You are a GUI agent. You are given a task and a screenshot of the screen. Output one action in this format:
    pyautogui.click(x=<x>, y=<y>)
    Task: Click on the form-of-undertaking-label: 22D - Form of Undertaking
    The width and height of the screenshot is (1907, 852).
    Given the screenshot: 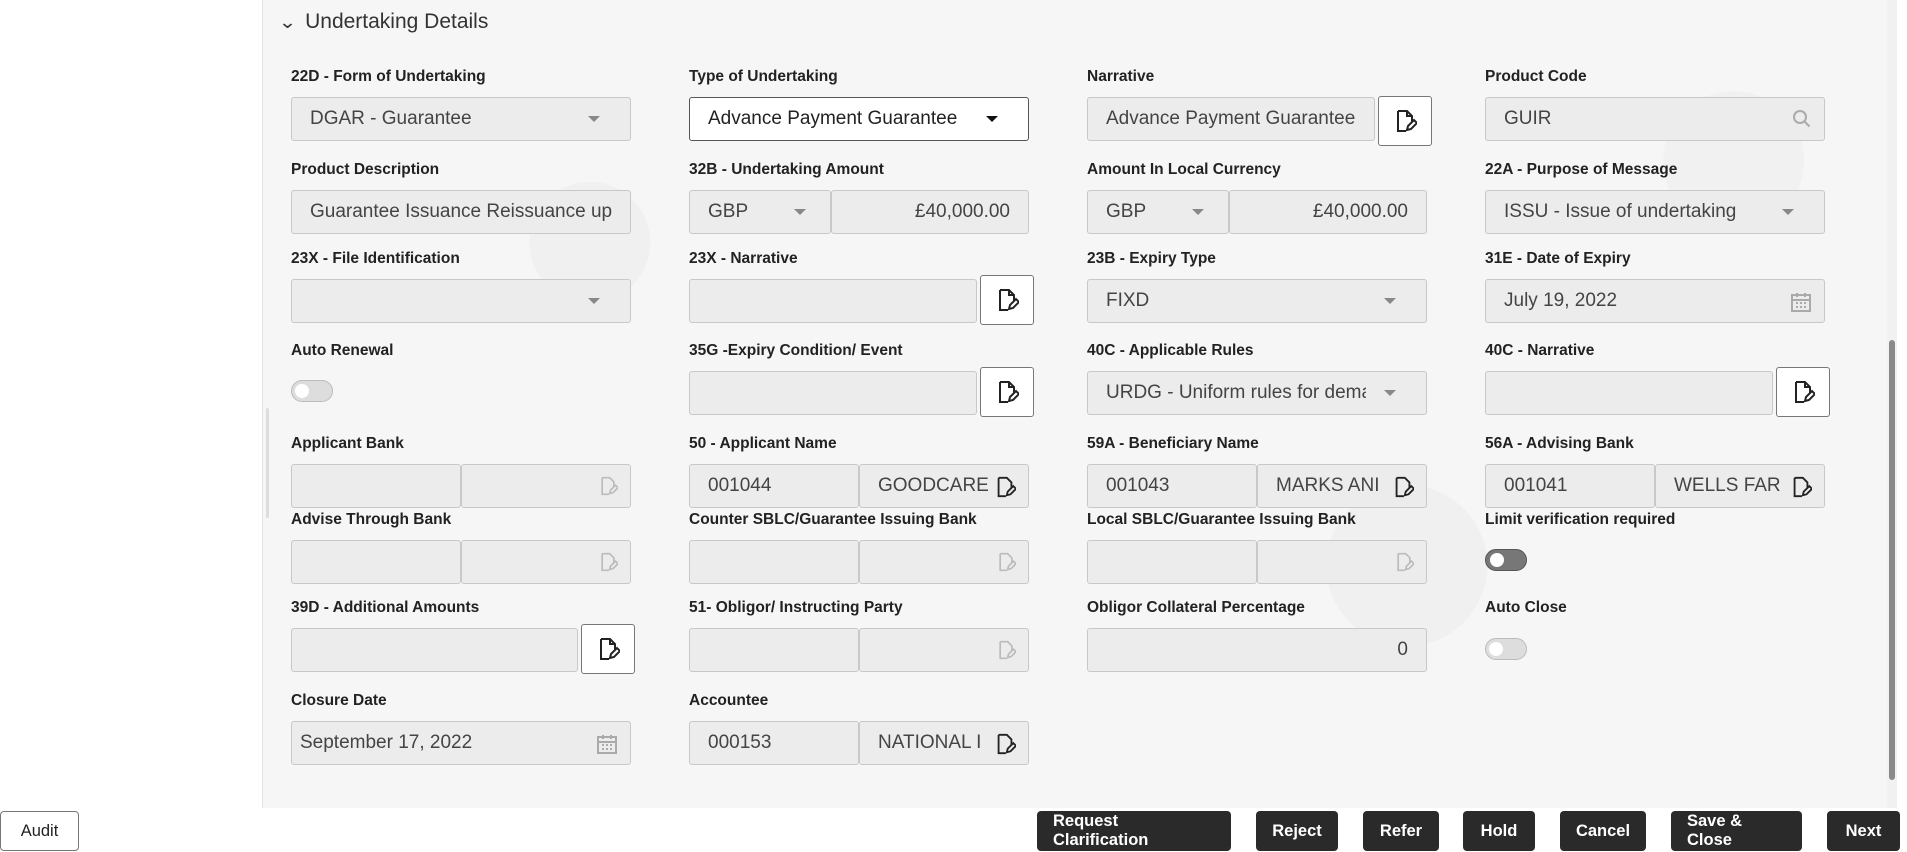 What is the action you would take?
    pyautogui.click(x=388, y=76)
    